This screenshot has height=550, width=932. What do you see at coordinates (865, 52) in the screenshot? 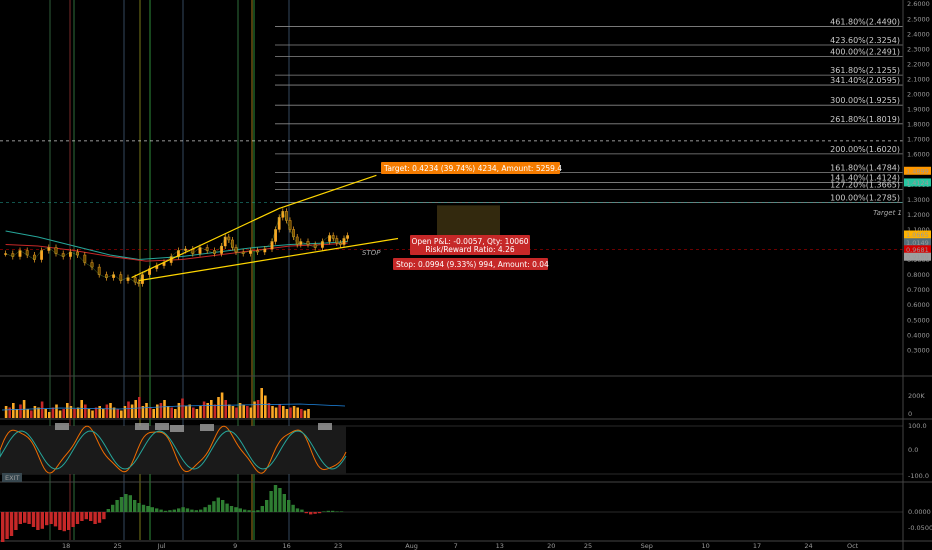
I see `fib-level-label: 400.00%(2.2491)` at bounding box center [865, 52].